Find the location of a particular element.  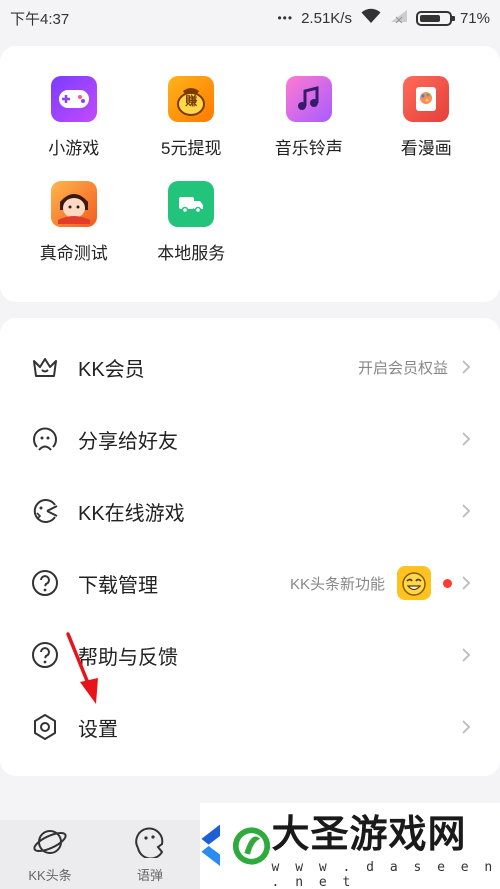

menu-item-title: 分享给好友 is located at coordinates (128, 441).